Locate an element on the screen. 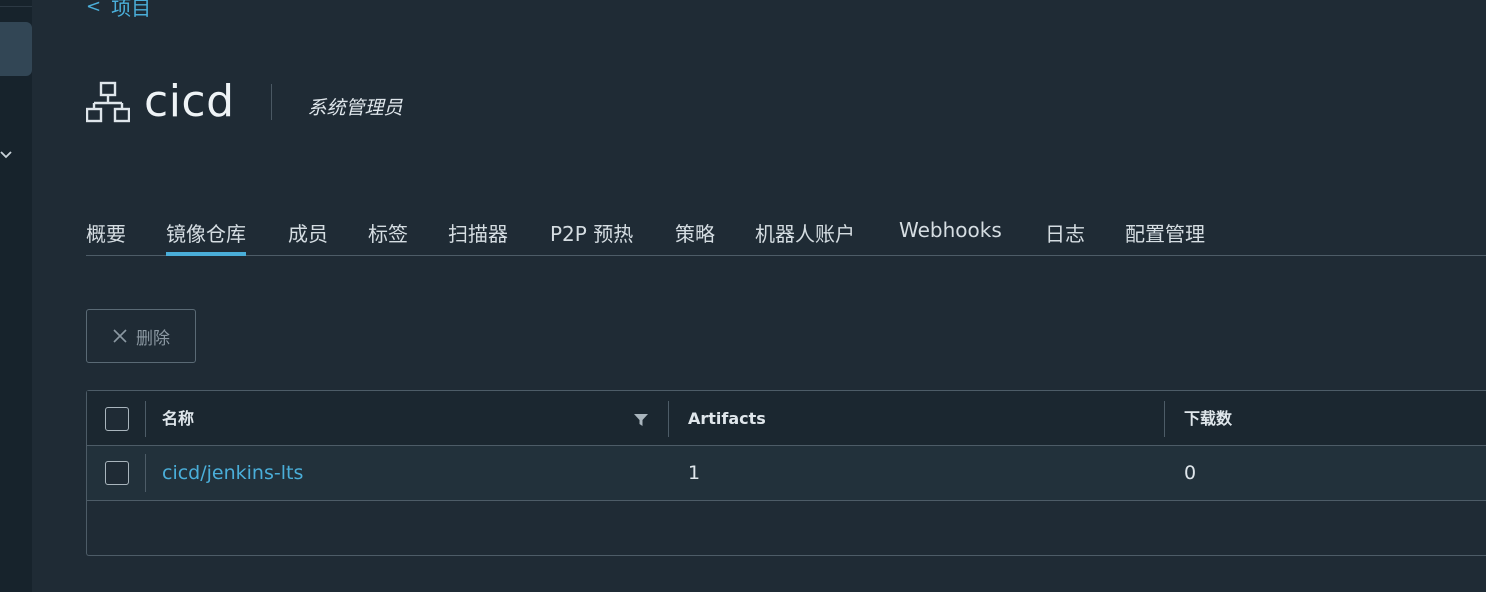 This screenshot has width=1486, height=592. project-network-icon is located at coordinates (108, 102).